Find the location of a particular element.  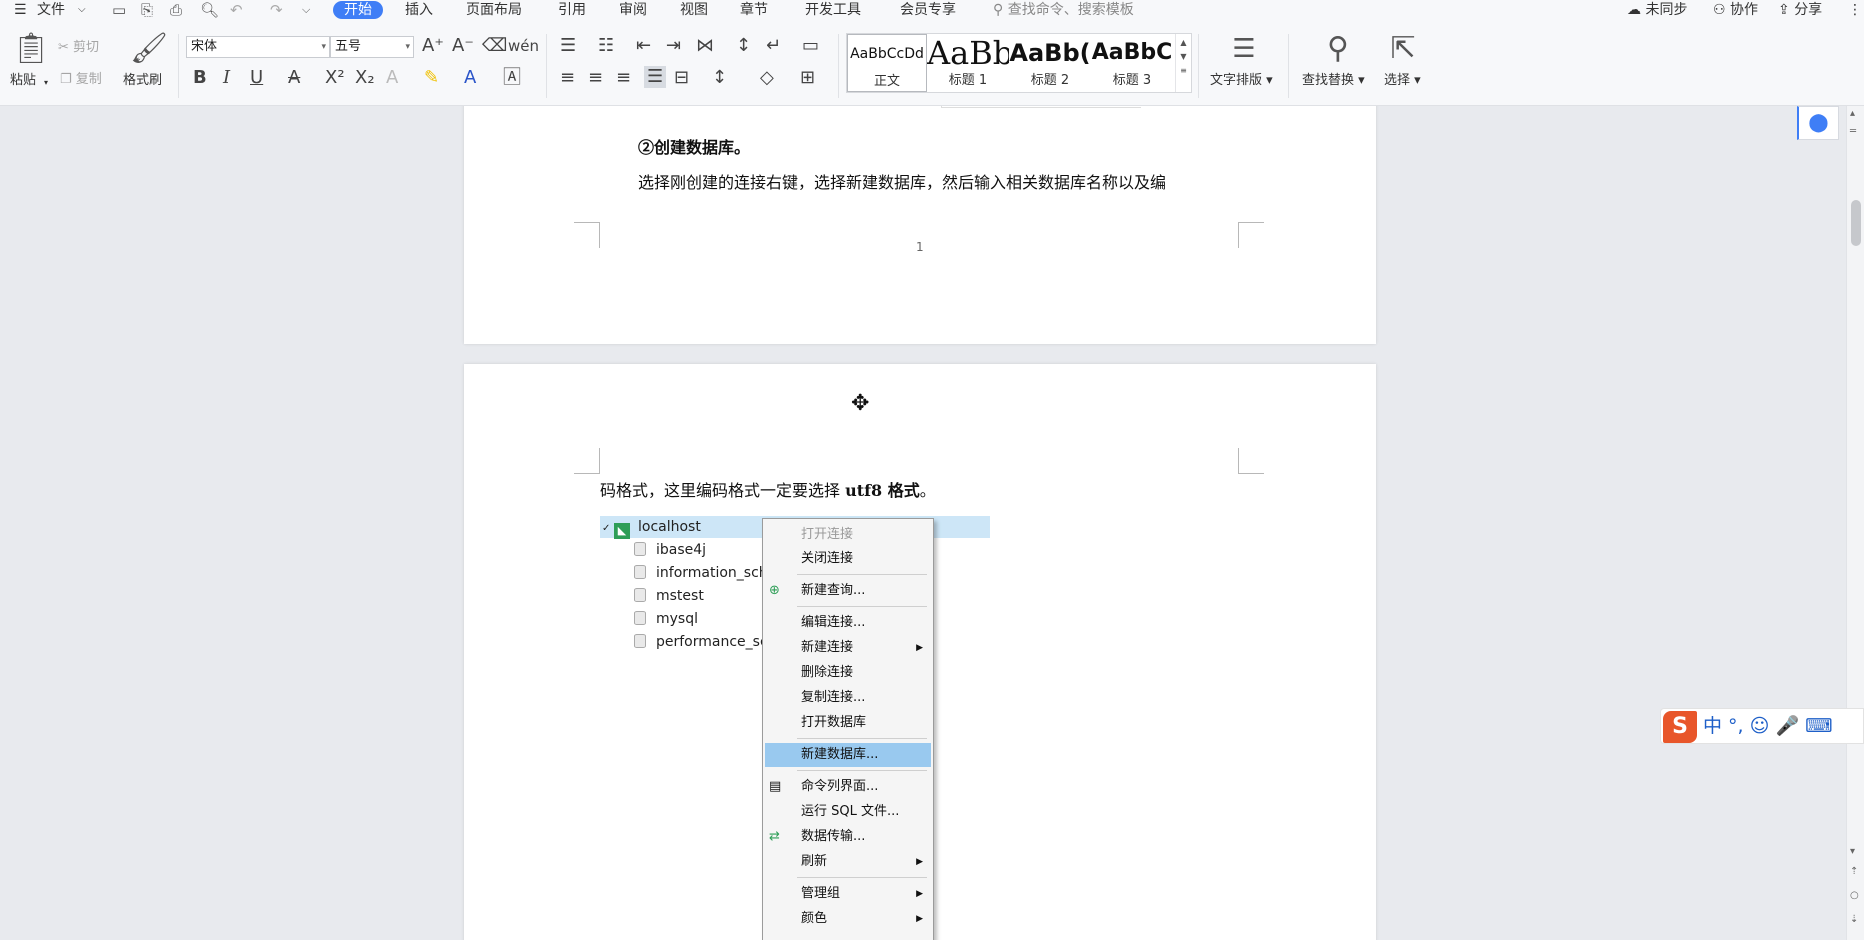

collaborate-button: ⚇ 协作 is located at coordinates (1735, 10).